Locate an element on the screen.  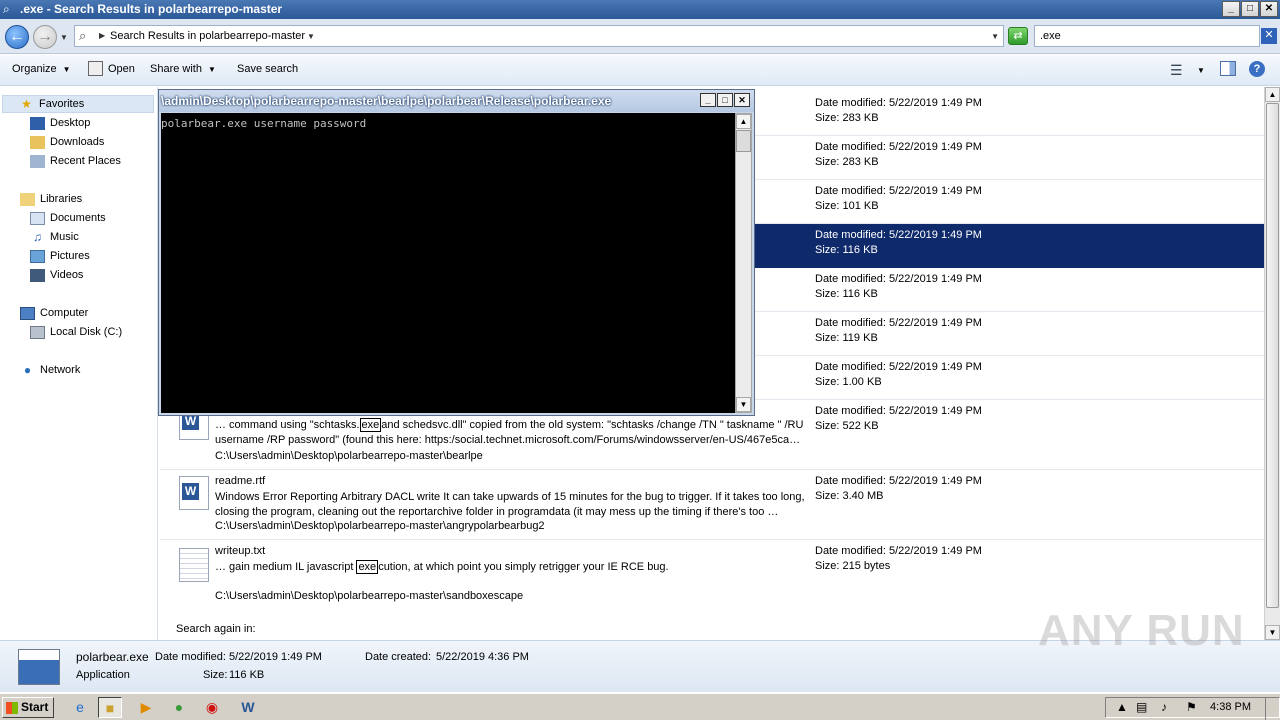
nav-favorites: ★ Favorites is located at coordinates (78, 104).